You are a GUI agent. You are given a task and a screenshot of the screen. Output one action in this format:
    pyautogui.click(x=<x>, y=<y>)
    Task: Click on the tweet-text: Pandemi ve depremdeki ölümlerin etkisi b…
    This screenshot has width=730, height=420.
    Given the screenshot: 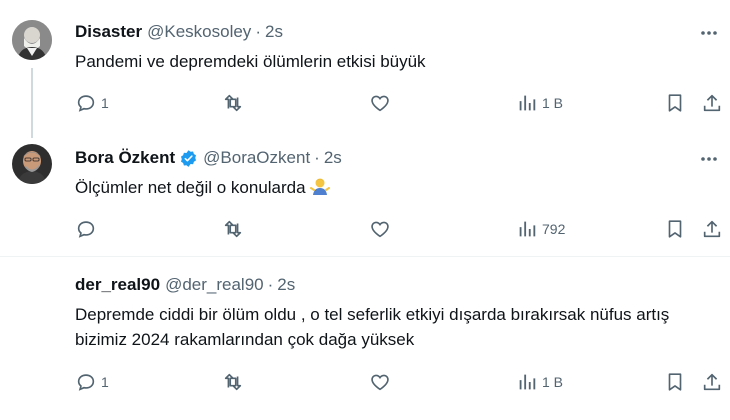 What is the action you would take?
    pyautogui.click(x=250, y=61)
    